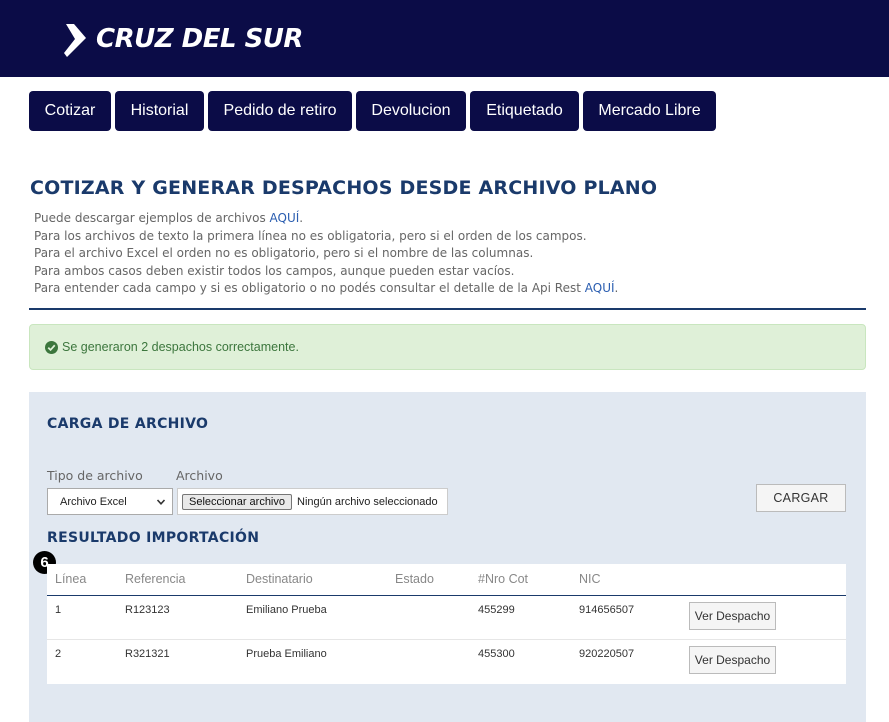 The image size is (889, 722). I want to click on tab-historial: Historial, so click(159, 111).